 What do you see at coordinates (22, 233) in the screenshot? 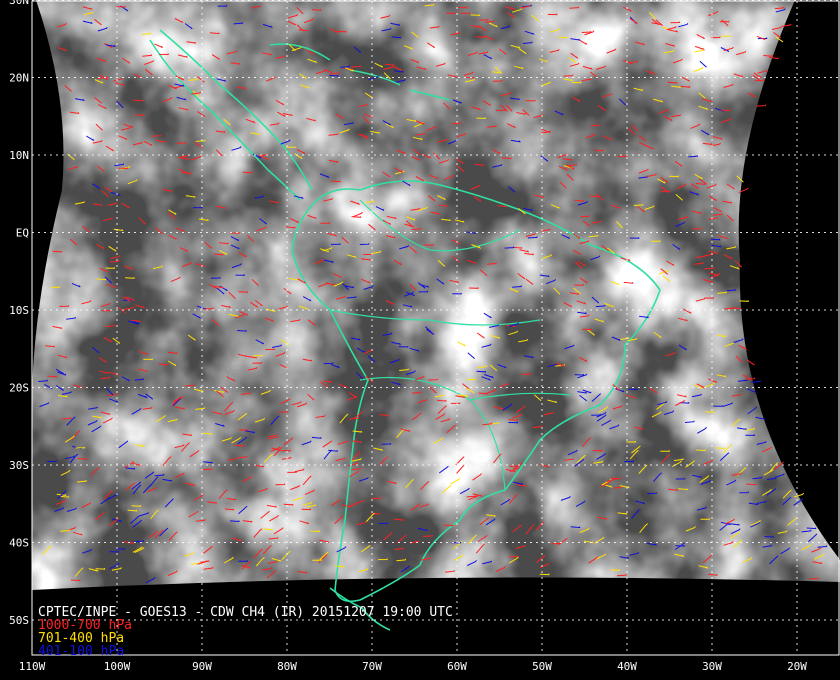
I see `latitude-label: EQ` at bounding box center [22, 233].